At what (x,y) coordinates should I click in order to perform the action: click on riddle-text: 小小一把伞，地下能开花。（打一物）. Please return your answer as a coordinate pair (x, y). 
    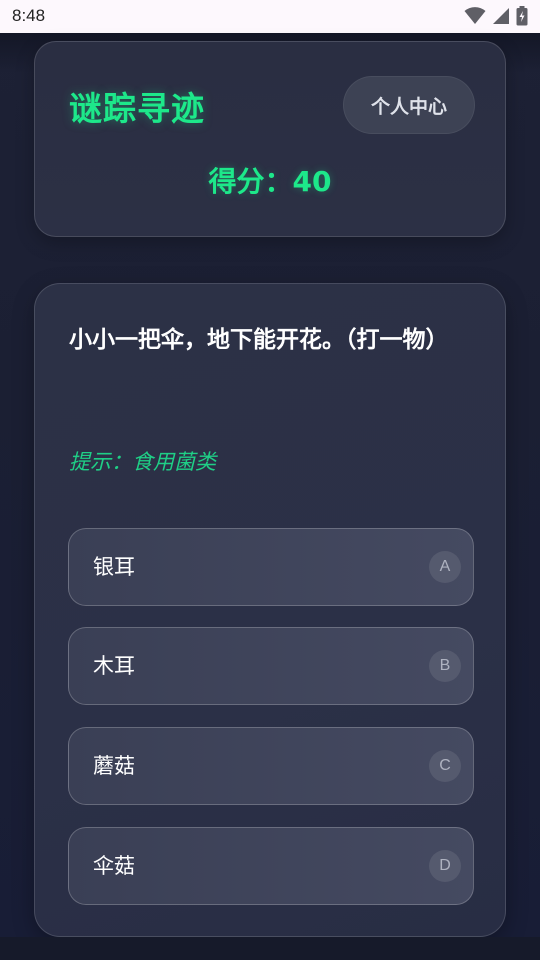
    Looking at the image, I should click on (259, 340).